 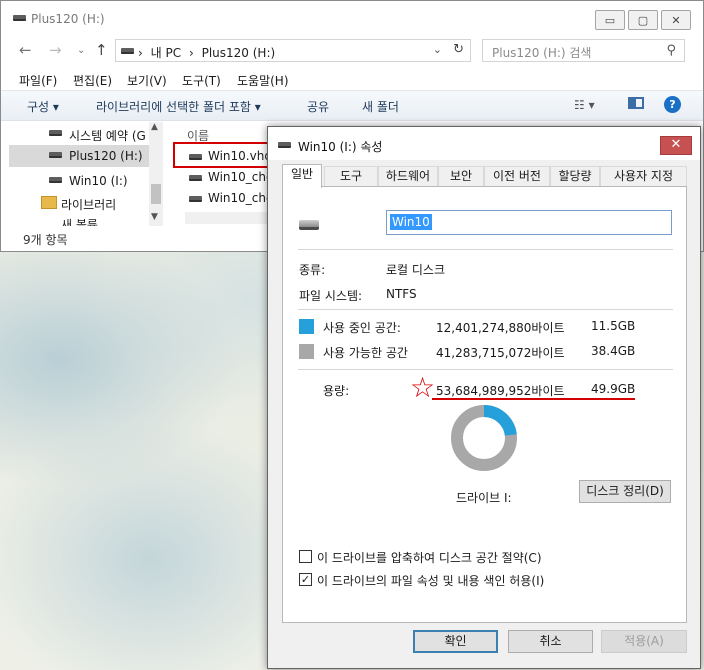 I want to click on file-list: 이름 Win10.vhd Win10_chd Win10_chd, so click(x=218, y=174).